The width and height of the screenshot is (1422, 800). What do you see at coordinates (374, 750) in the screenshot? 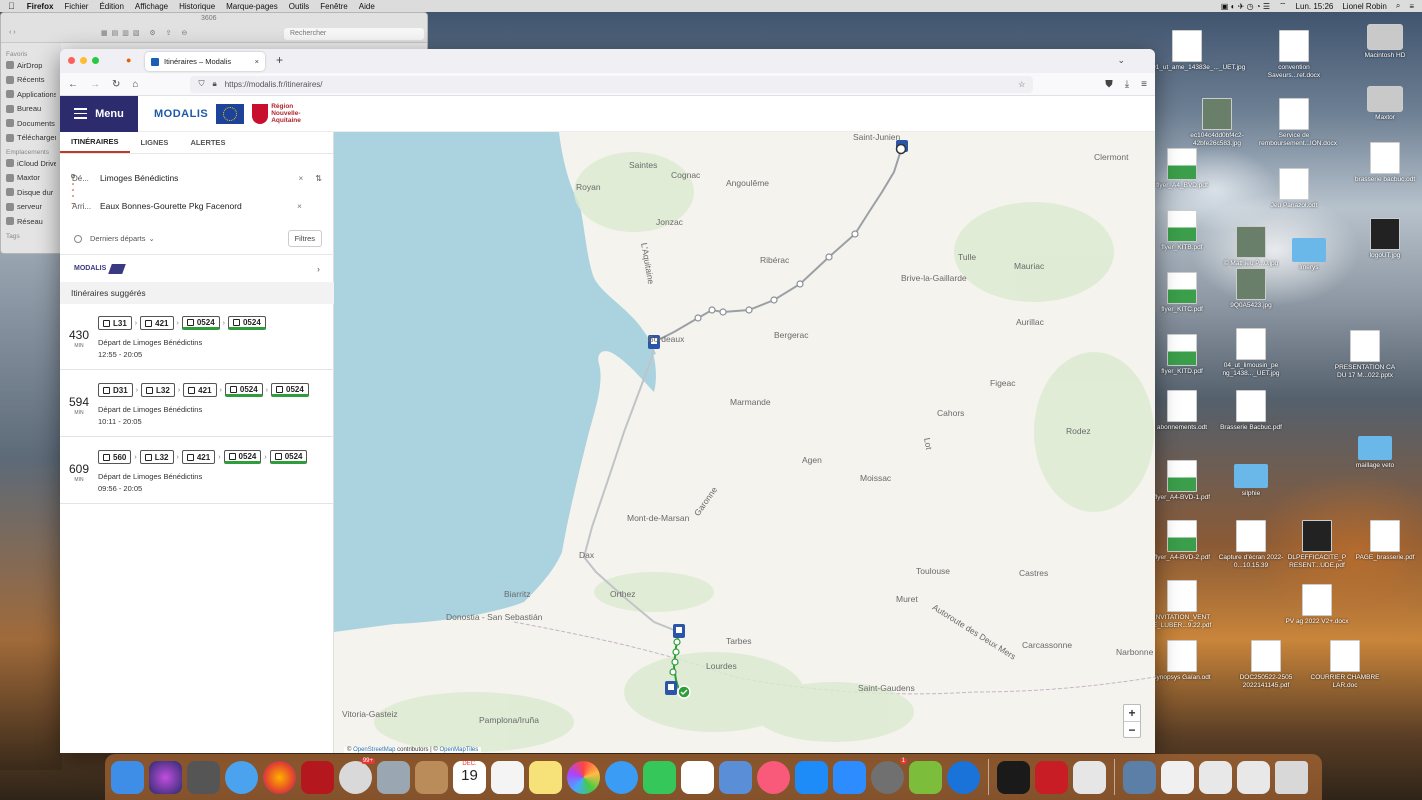
I see `osm-link: OpenStreetMap` at bounding box center [374, 750].